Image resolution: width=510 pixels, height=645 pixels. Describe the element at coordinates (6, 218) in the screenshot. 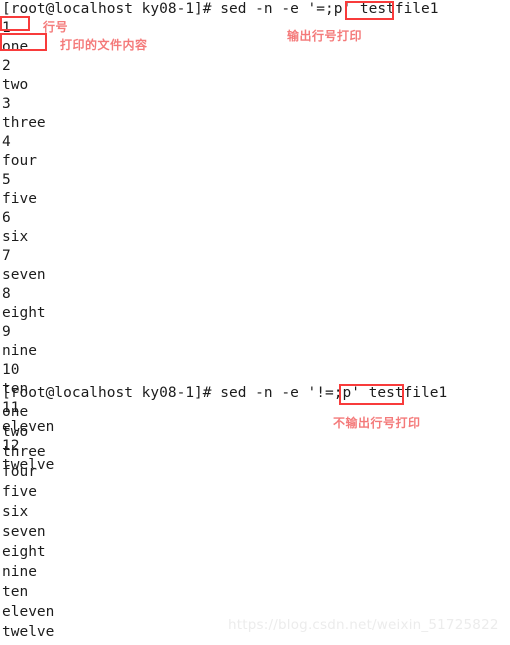

I see `output-line: 6` at that location.